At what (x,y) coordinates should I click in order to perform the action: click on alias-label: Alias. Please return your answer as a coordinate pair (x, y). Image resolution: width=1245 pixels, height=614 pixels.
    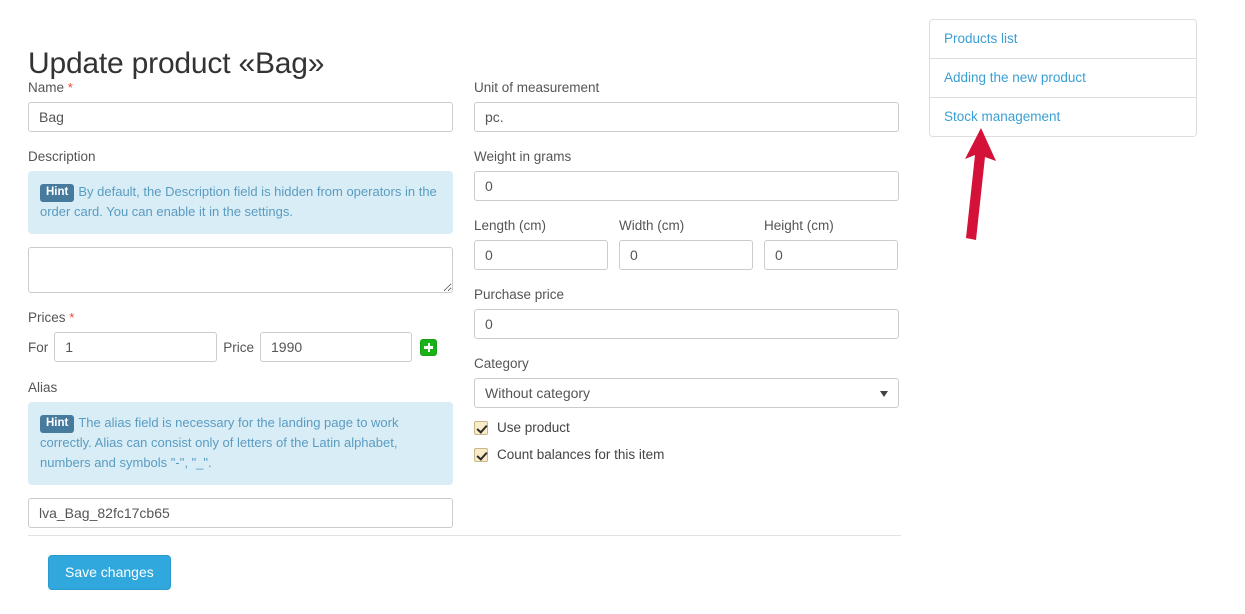
    Looking at the image, I should click on (43, 387).